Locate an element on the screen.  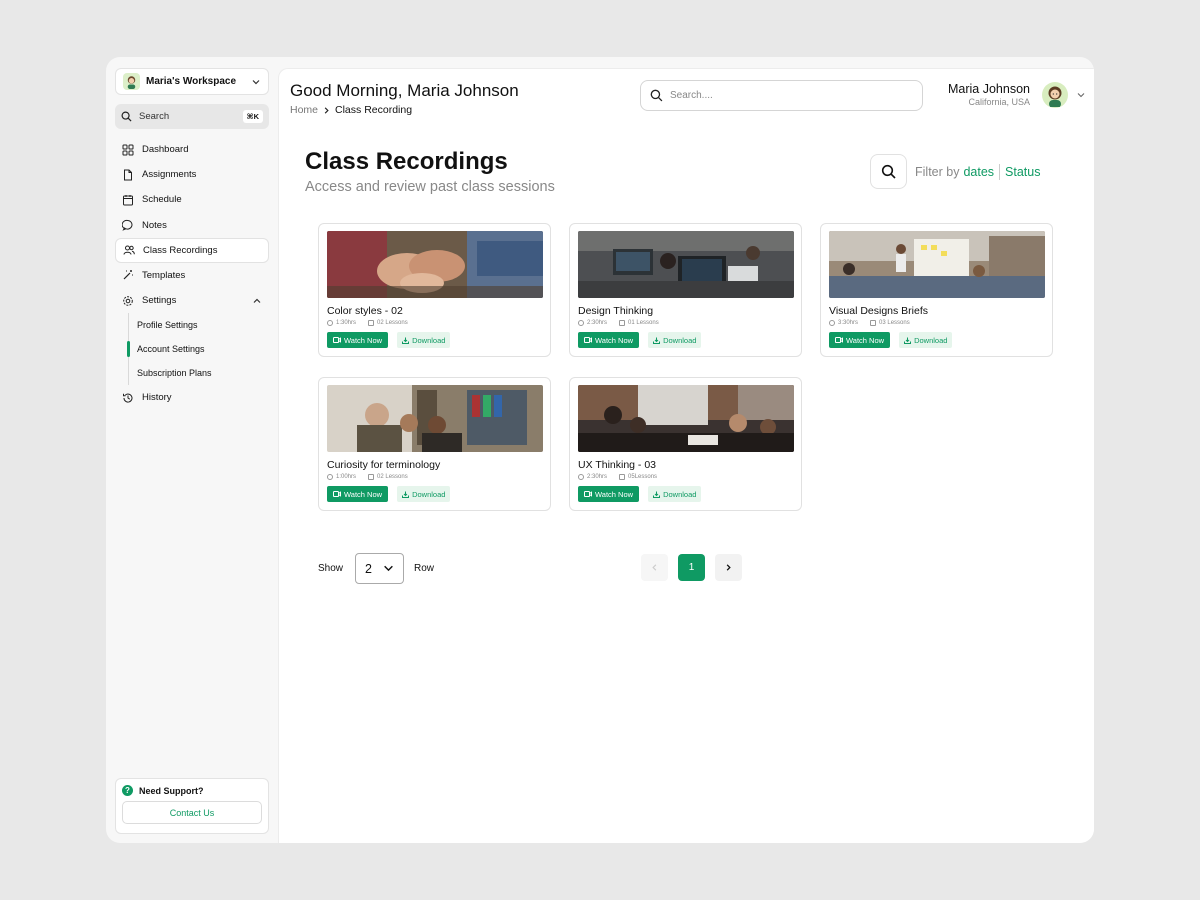
page-number-button: 1 is located at coordinates (691, 567).